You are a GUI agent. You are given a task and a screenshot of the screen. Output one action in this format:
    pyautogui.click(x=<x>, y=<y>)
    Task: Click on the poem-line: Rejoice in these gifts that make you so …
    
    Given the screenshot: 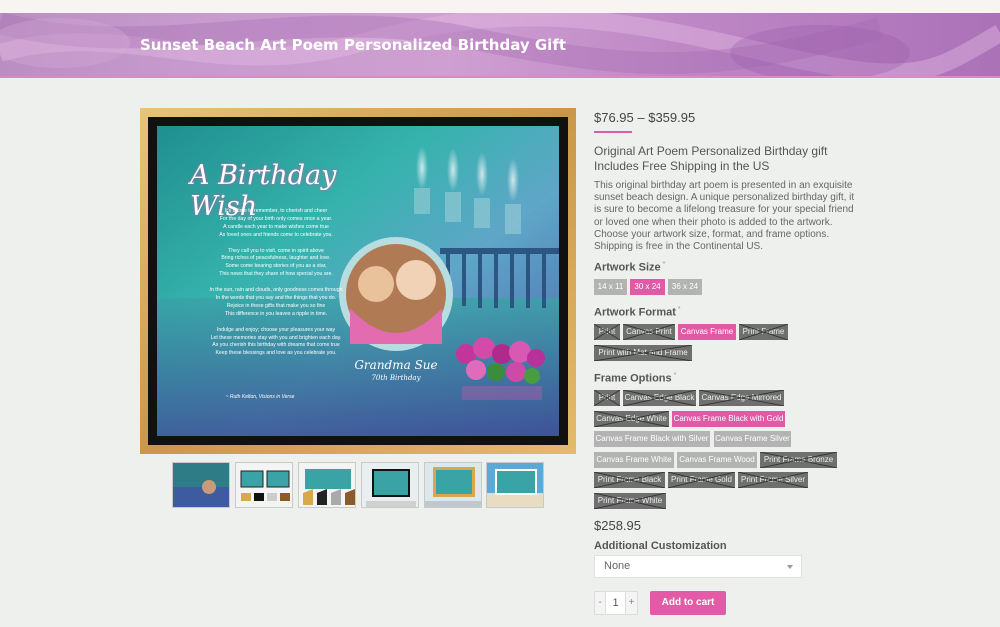 What is the action you would take?
    pyautogui.click(x=276, y=305)
    